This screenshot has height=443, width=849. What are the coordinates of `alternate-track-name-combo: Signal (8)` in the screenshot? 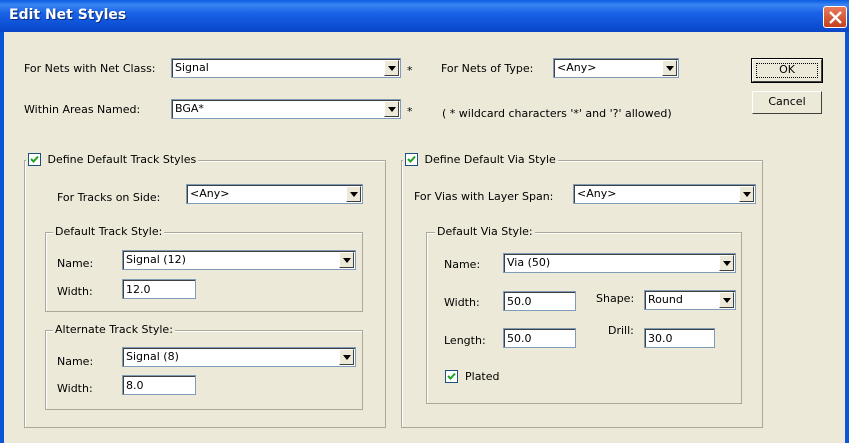 It's located at (239, 357).